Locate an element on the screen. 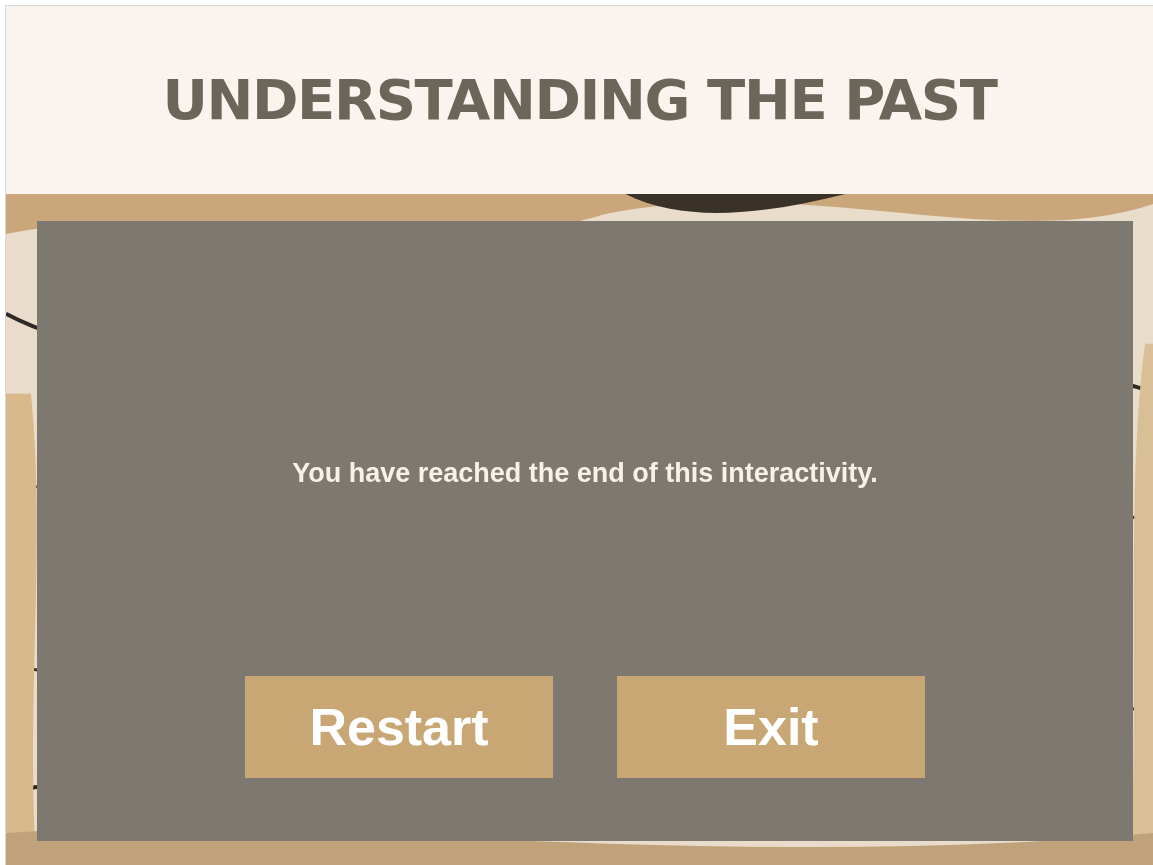 The width and height of the screenshot is (1153, 865). page-title: UNDERSTANDING THE PAST is located at coordinates (579, 100).